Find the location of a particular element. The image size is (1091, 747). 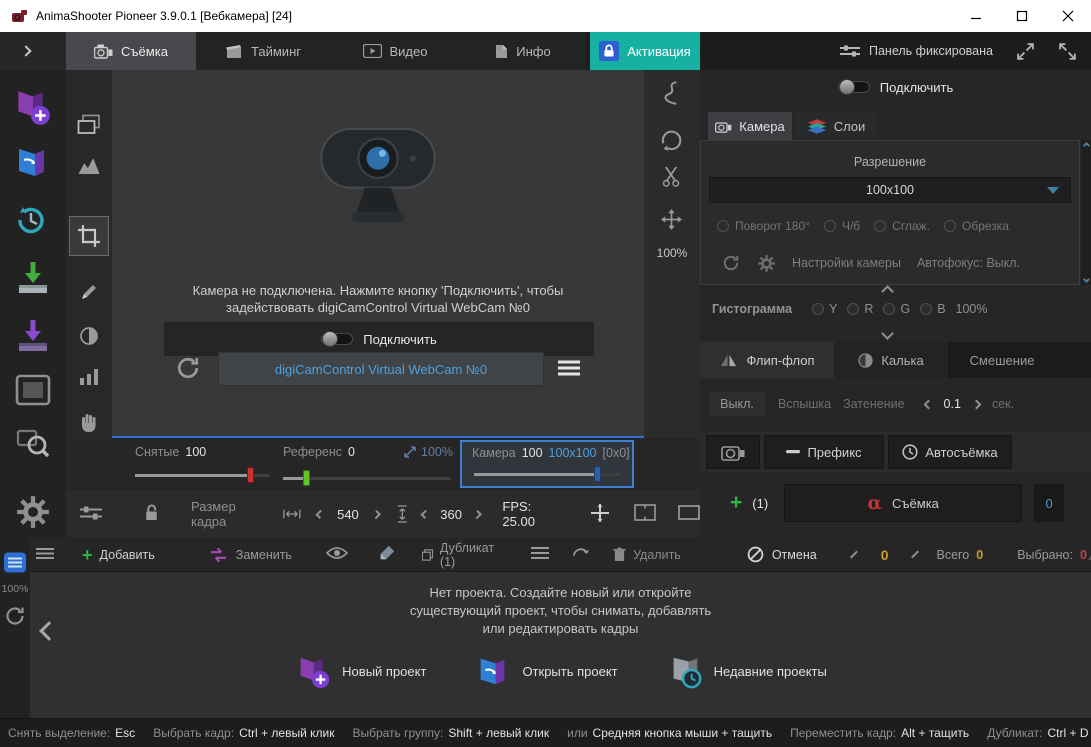

adjust-sliders-button is located at coordinates (91, 514).